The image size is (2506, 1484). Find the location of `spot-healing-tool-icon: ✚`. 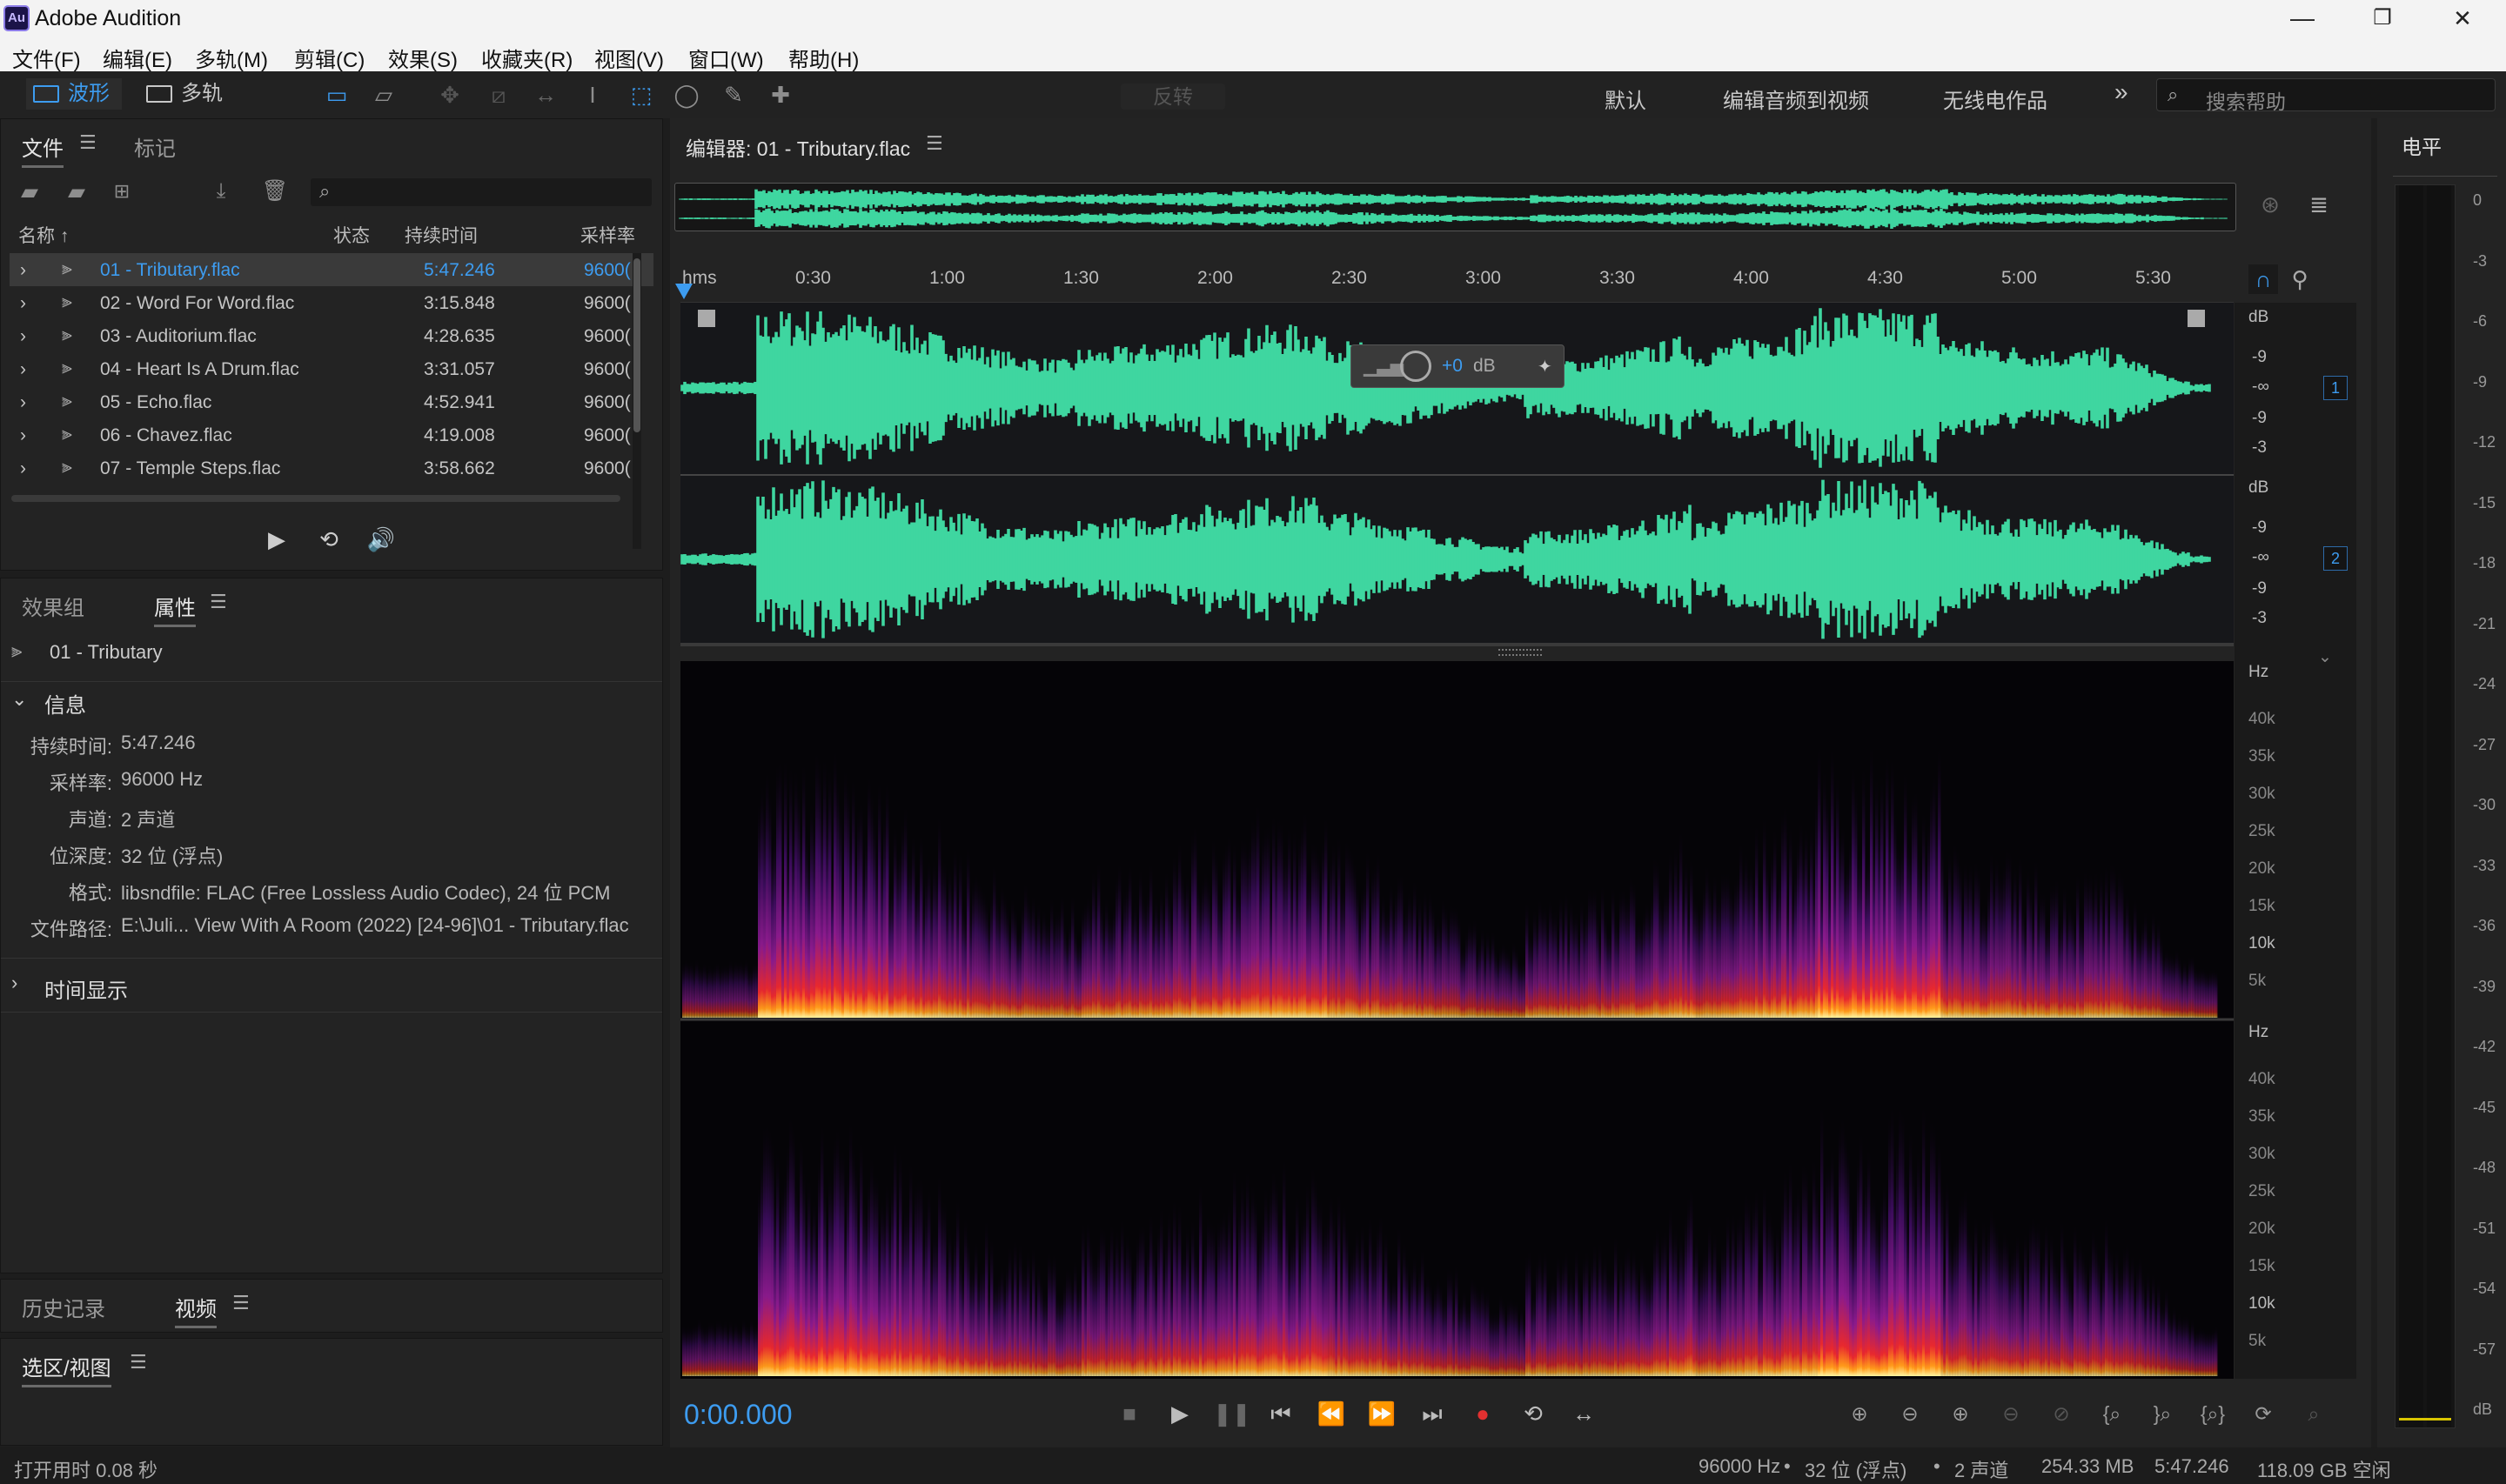

spot-healing-tool-icon: ✚ is located at coordinates (780, 95).